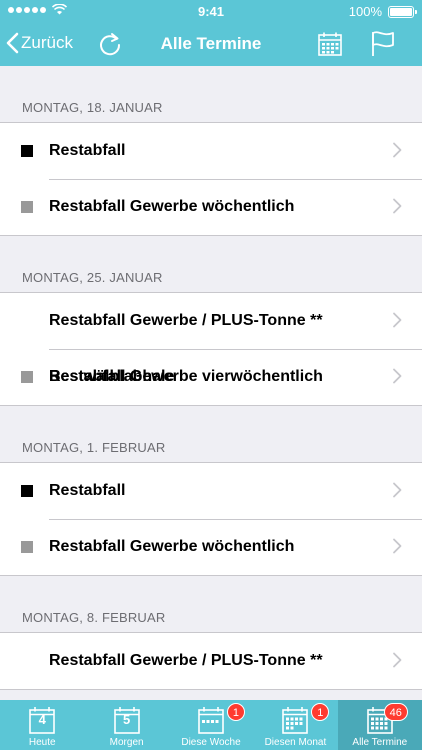 Image resolution: width=422 pixels, height=750 pixels. What do you see at coordinates (211, 742) in the screenshot?
I see `tab-label: Diese Woche` at bounding box center [211, 742].